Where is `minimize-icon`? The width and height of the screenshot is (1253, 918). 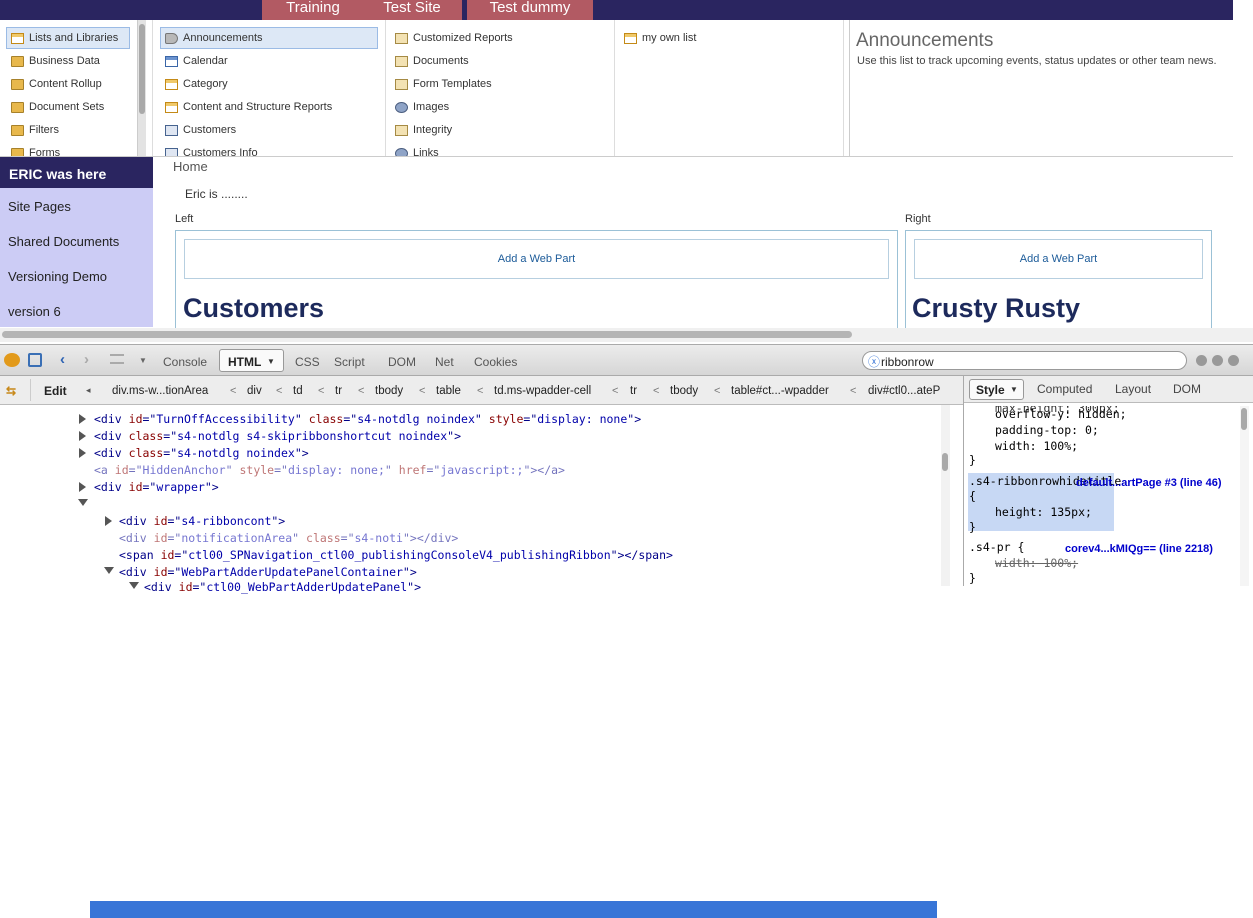
minimize-icon is located at coordinates (1201, 360).